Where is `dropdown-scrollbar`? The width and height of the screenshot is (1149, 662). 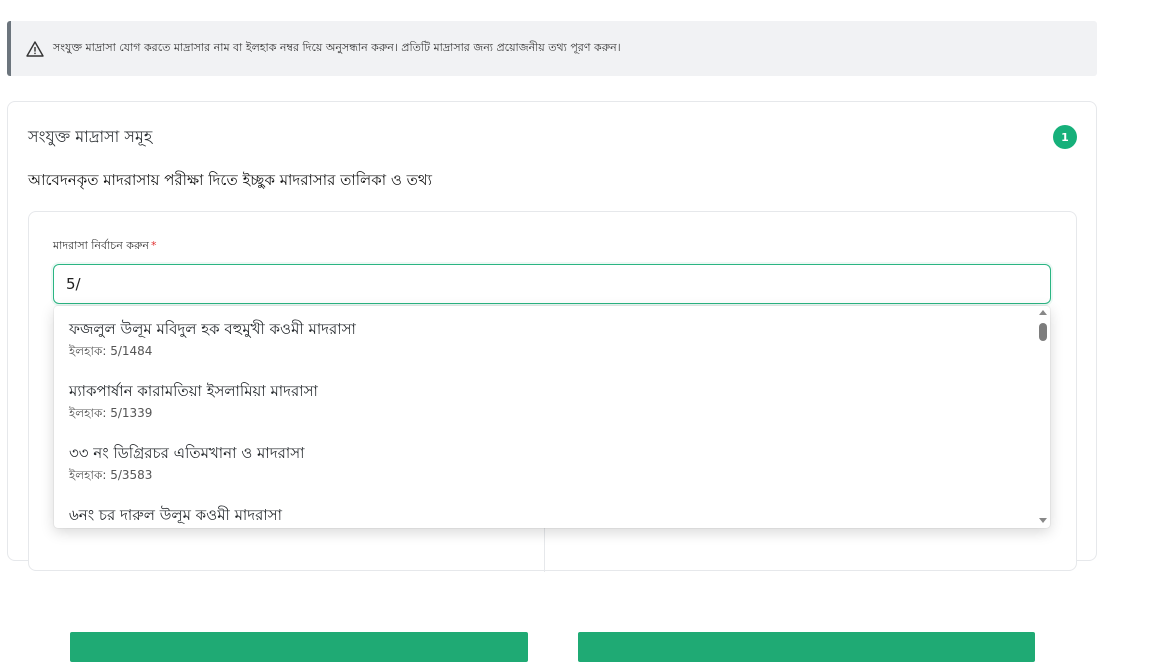 dropdown-scrollbar is located at coordinates (1043, 417).